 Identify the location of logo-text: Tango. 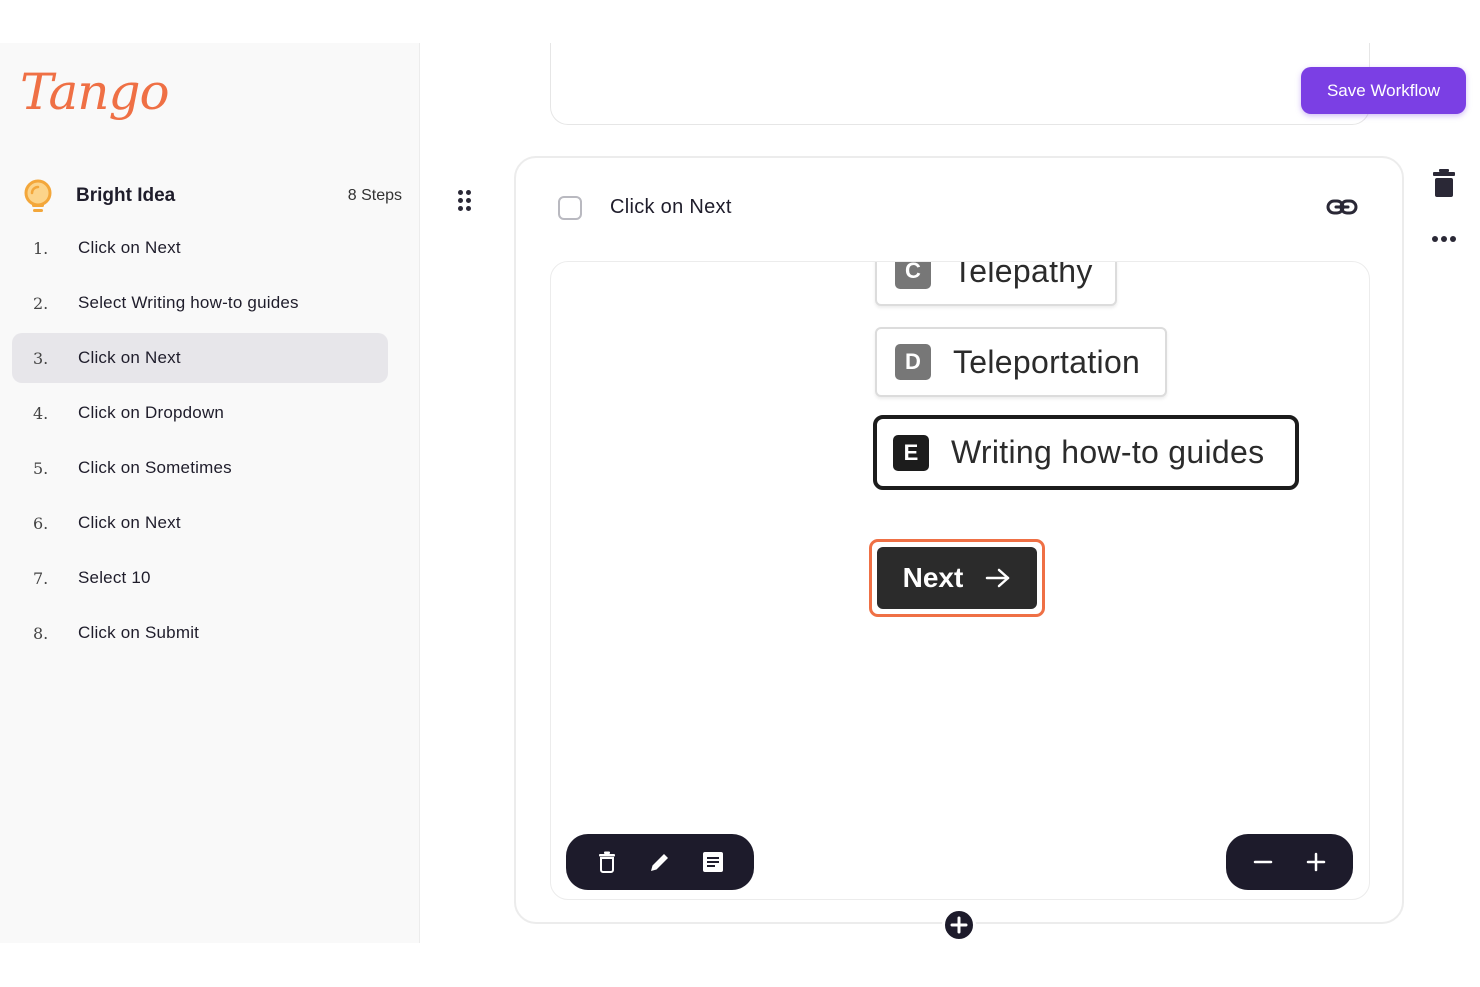
(95, 92).